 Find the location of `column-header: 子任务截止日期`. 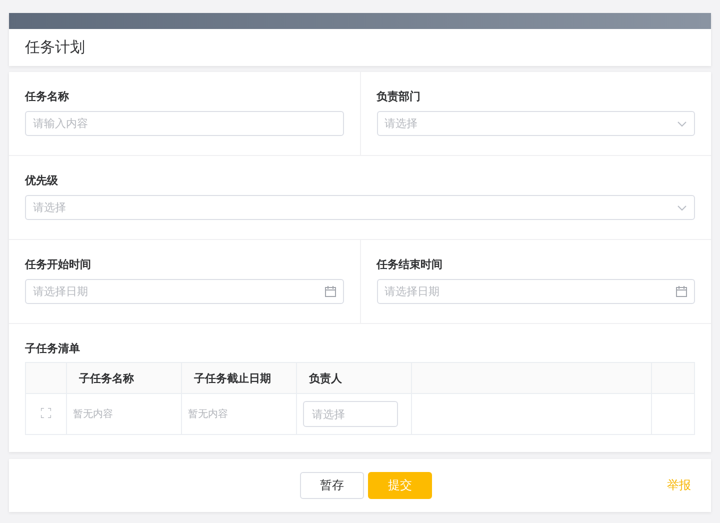

column-header: 子任务截止日期 is located at coordinates (239, 378).